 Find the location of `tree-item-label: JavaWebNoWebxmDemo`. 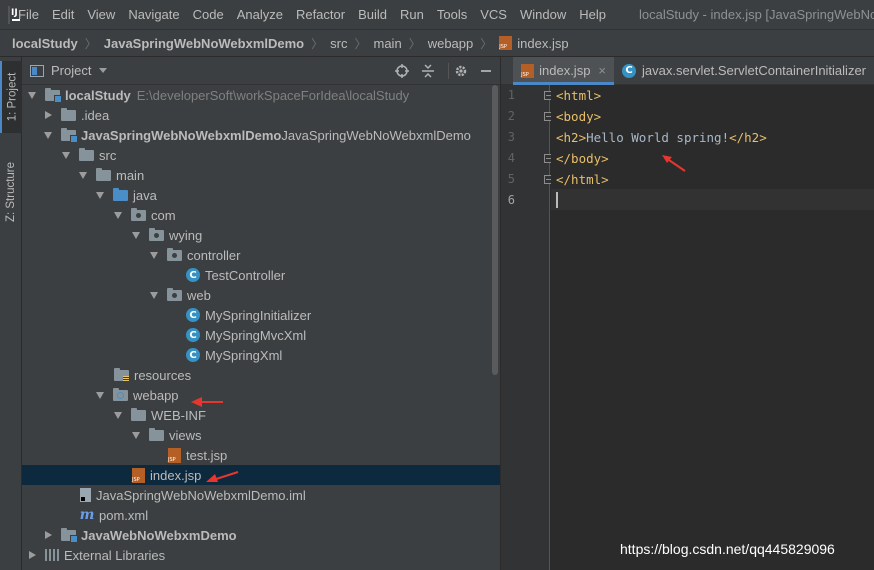

tree-item-label: JavaWebNoWebxmDemo is located at coordinates (159, 535).